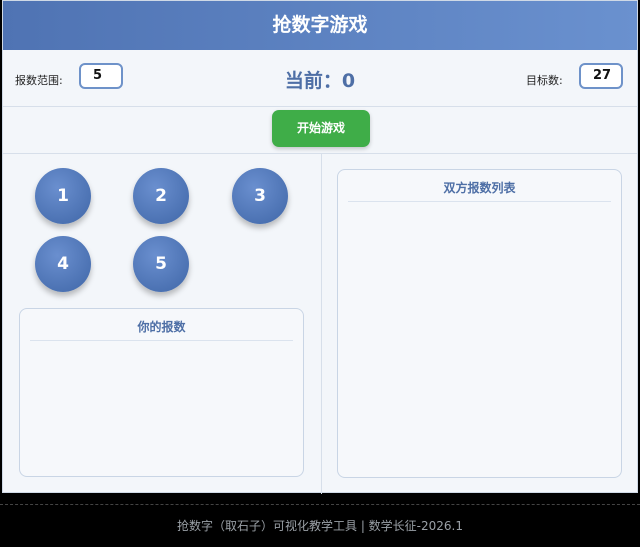 This screenshot has width=640, height=547. Describe the element at coordinates (321, 324) in the screenshot. I see `pane-divider` at that location.